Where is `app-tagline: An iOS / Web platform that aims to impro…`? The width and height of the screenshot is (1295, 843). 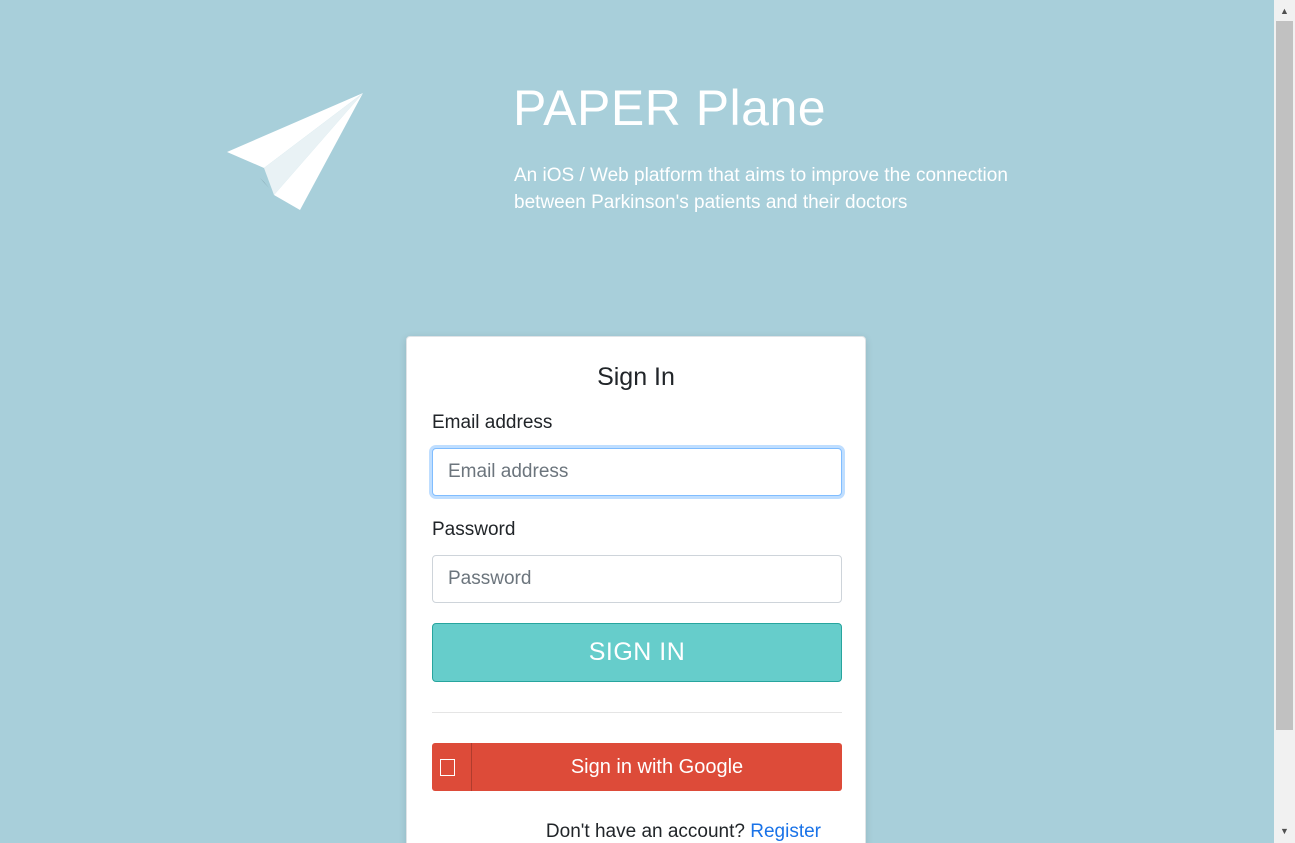 app-tagline: An iOS / Web platform that aims to impro… is located at coordinates (804, 189).